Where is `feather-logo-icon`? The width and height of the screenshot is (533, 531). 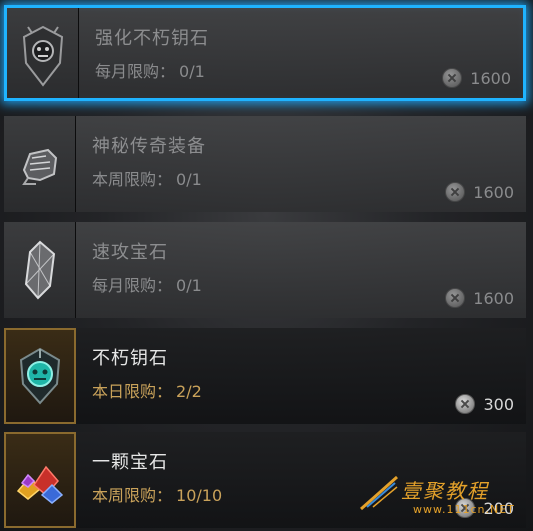 feather-logo-icon is located at coordinates (379, 493).